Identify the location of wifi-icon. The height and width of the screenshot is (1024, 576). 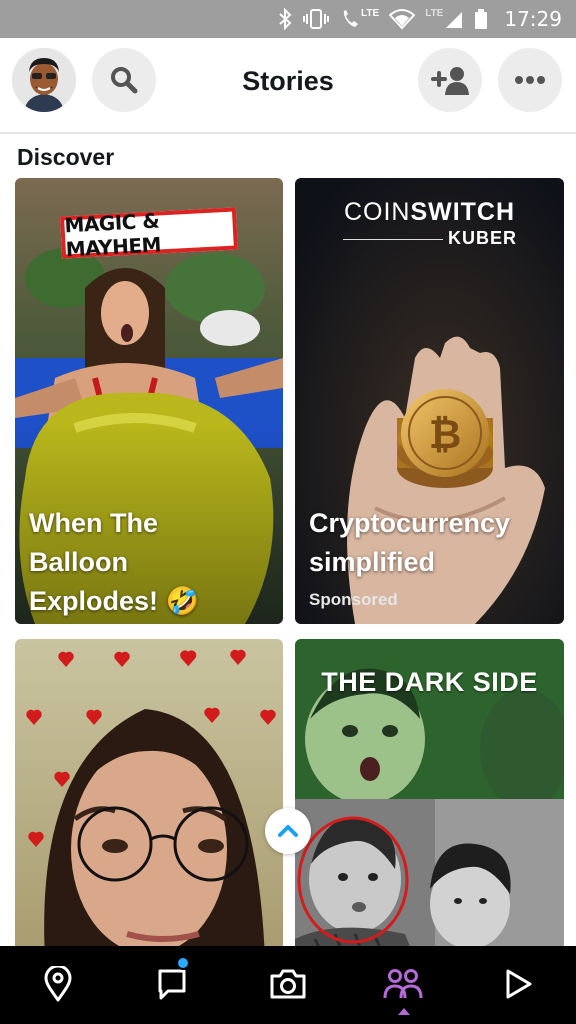
(402, 19).